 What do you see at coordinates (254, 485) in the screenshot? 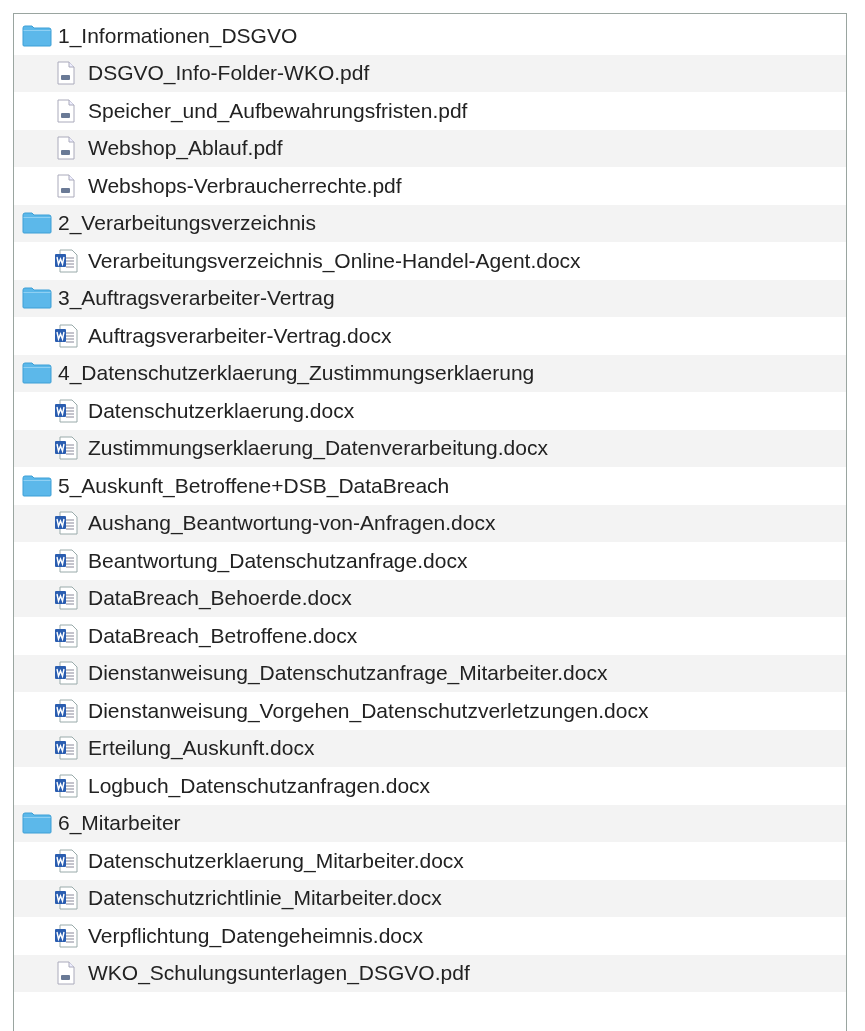
I see `folder-name: 5_Auskunft_Betroffene+DSB_DataBreach` at bounding box center [254, 485].